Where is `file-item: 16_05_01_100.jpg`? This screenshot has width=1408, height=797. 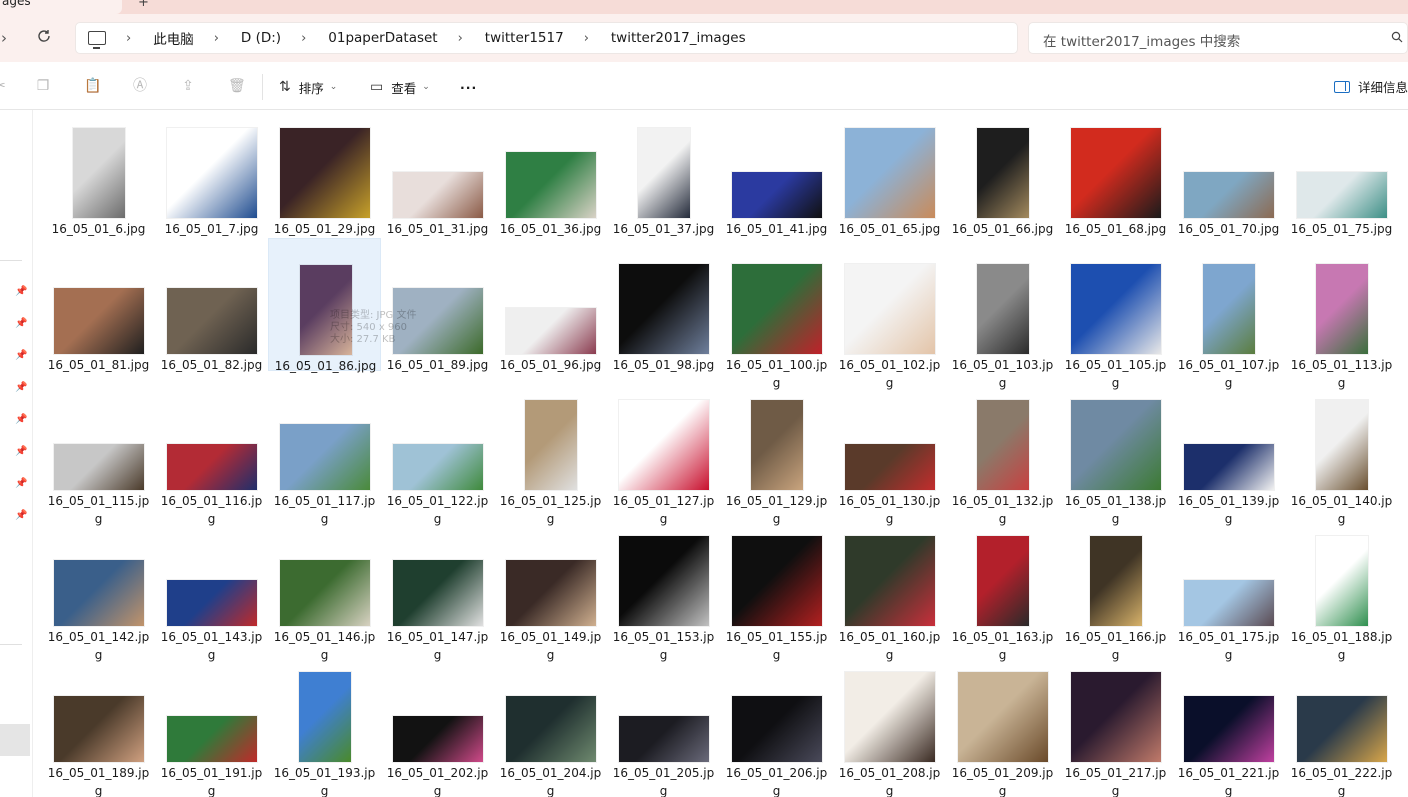
file-item: 16_05_01_100.jpg is located at coordinates (776, 321).